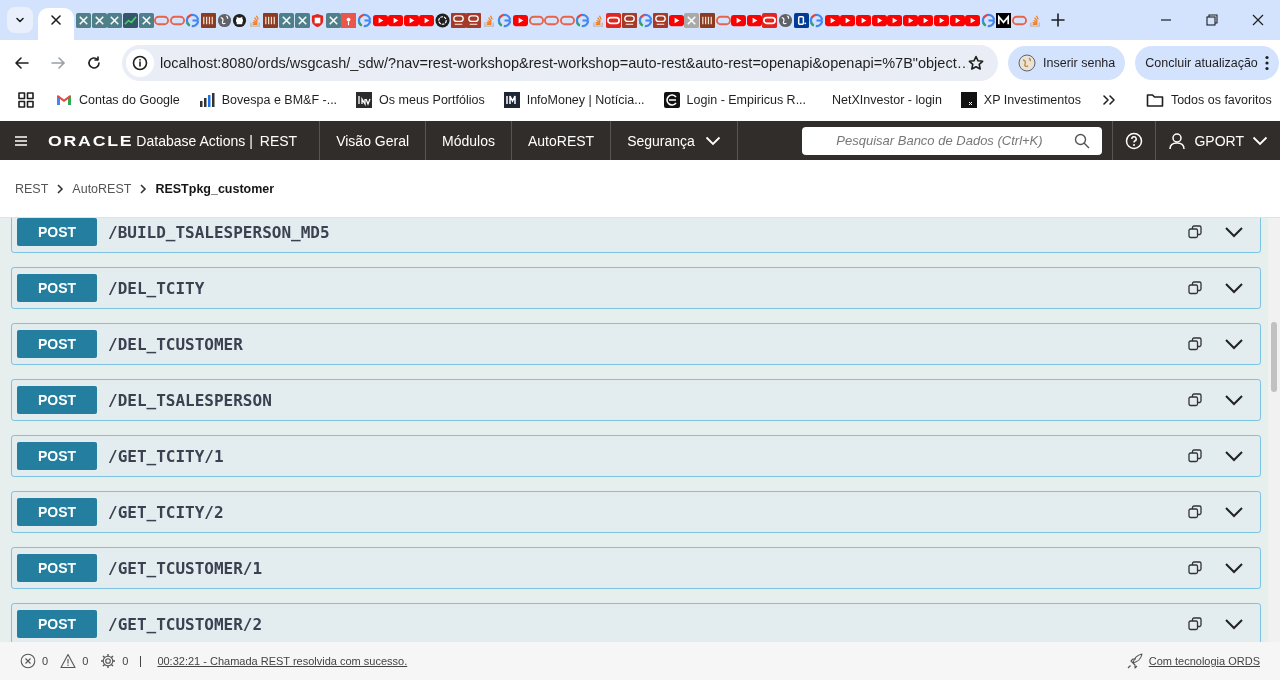 The image size is (1280, 680). What do you see at coordinates (636, 400) in the screenshot?
I see `endpoint-row: POST /DEL_TSALESPERSON` at bounding box center [636, 400].